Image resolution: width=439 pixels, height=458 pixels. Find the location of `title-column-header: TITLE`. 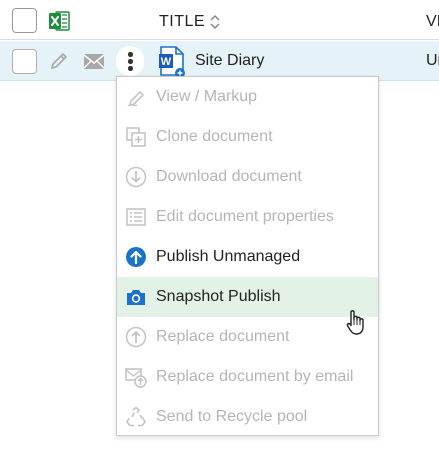

title-column-header: TITLE is located at coordinates (182, 22).